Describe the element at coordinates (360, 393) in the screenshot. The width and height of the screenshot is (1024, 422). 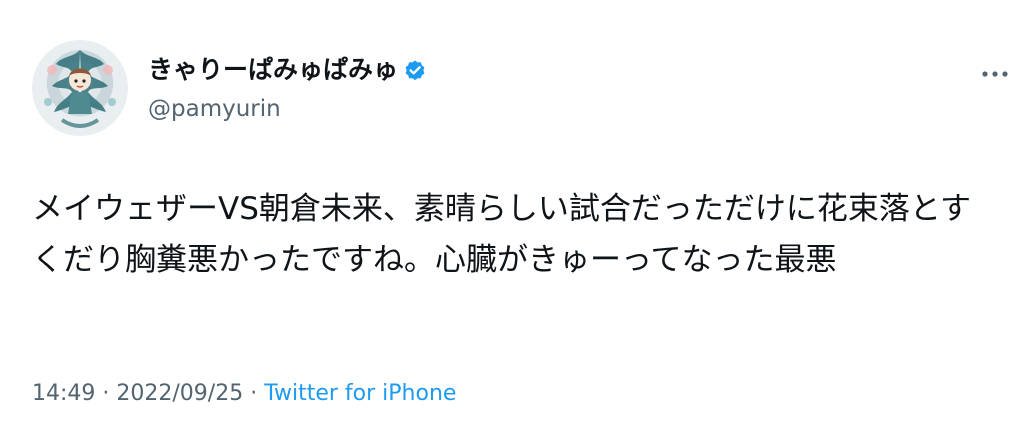
I see `tweet-source-link: Twitter for iPhone` at that location.